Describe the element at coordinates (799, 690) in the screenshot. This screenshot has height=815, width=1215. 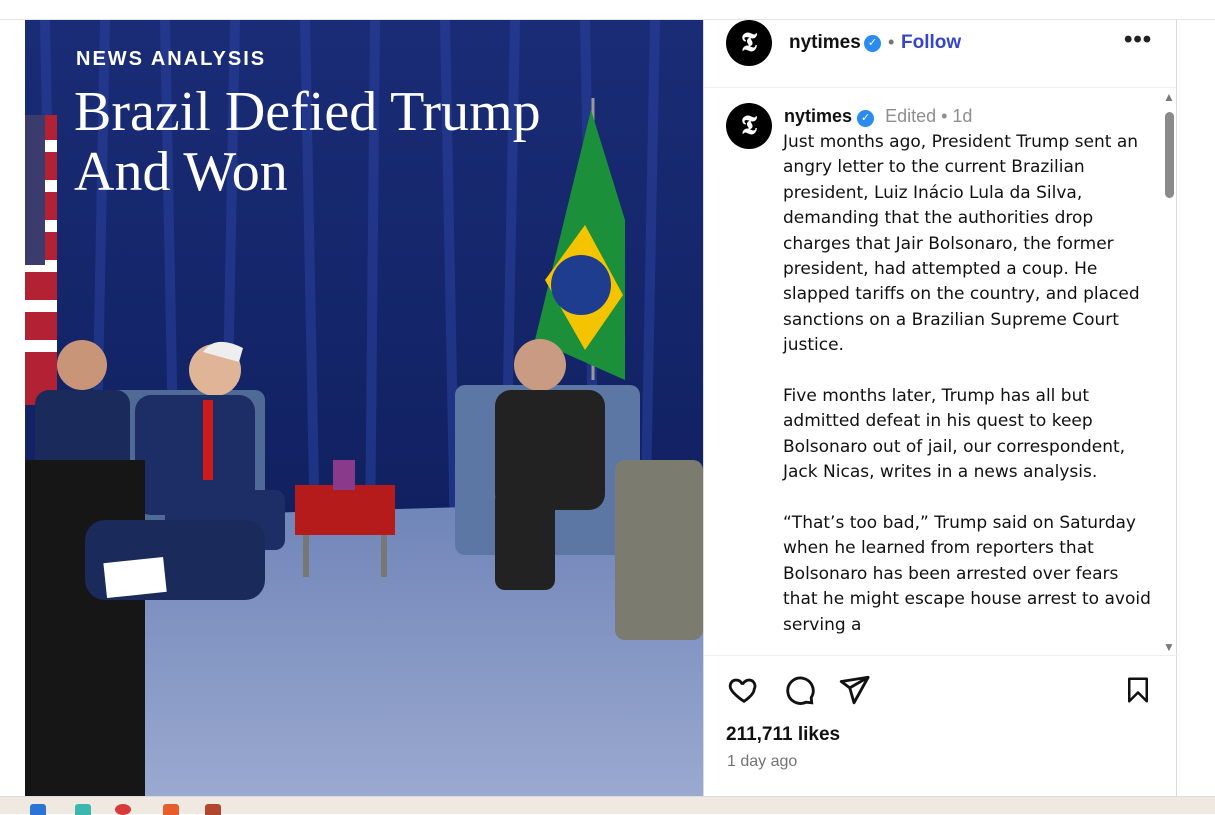
I see `comment-icon` at that location.